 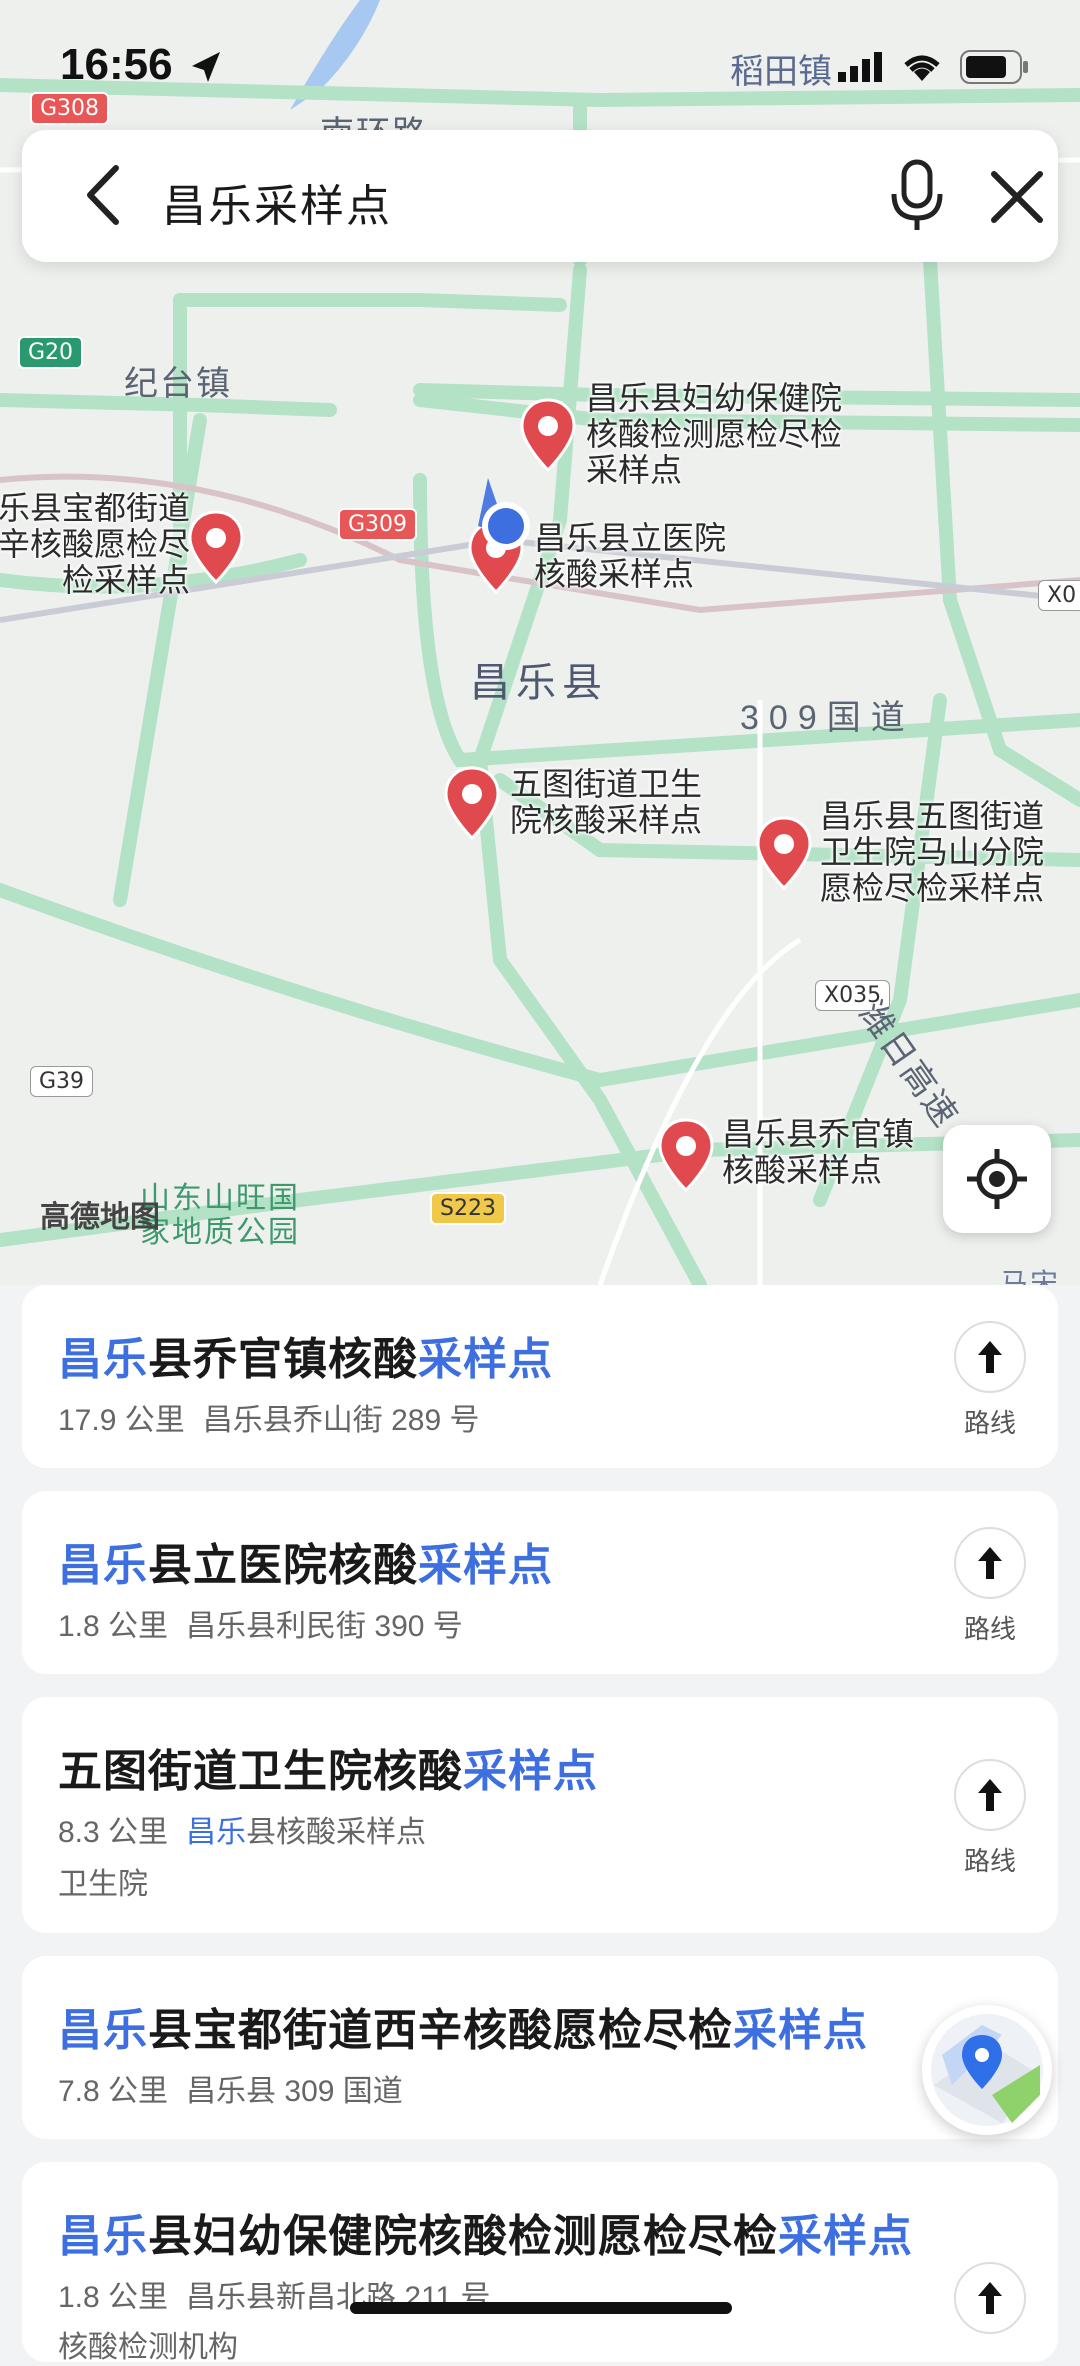 What do you see at coordinates (206, 67) in the screenshot?
I see `location-arrow-icon` at bounding box center [206, 67].